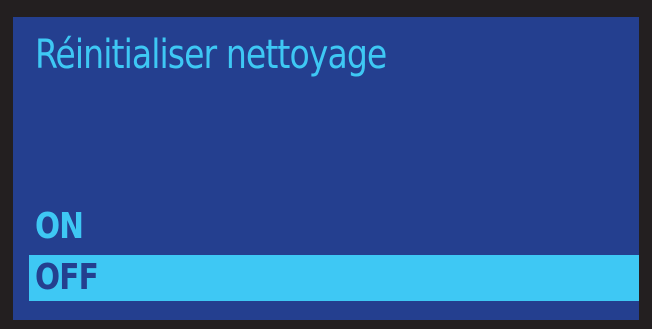 Image resolution: width=652 pixels, height=329 pixels. What do you see at coordinates (67, 277) in the screenshot?
I see `option-off-label: OFF` at bounding box center [67, 277].